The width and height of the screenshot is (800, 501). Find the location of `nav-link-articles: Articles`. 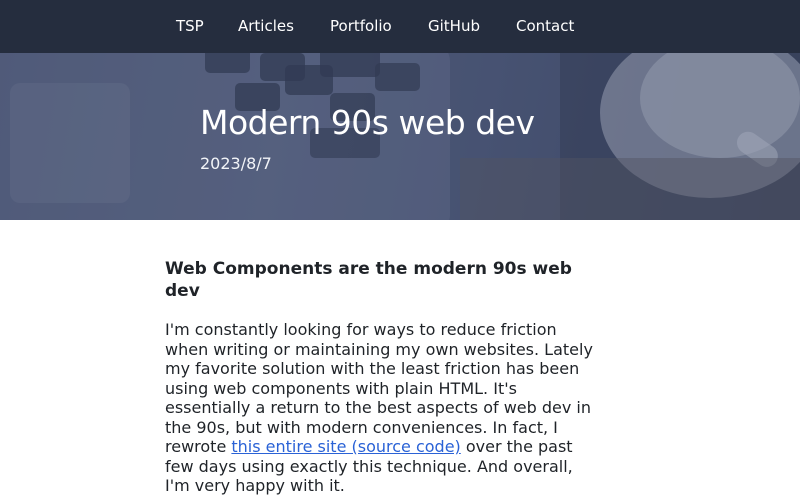

nav-link-articles: Articles is located at coordinates (266, 26).